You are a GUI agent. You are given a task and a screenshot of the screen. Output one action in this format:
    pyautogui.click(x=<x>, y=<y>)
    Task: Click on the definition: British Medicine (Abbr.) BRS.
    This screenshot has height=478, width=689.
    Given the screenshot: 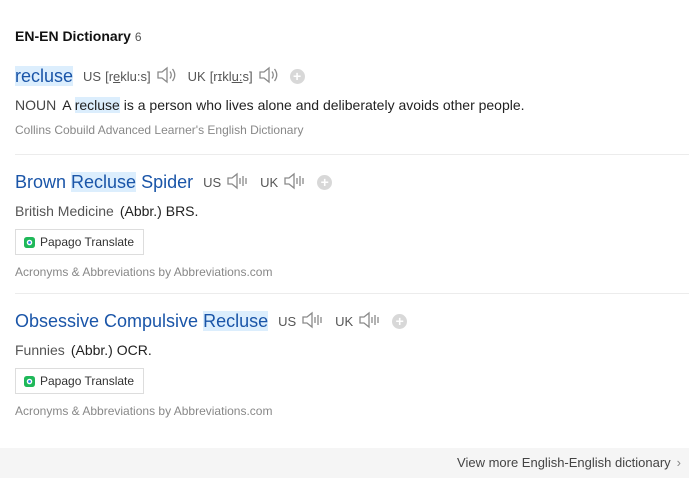 What is the action you would take?
    pyautogui.click(x=107, y=211)
    